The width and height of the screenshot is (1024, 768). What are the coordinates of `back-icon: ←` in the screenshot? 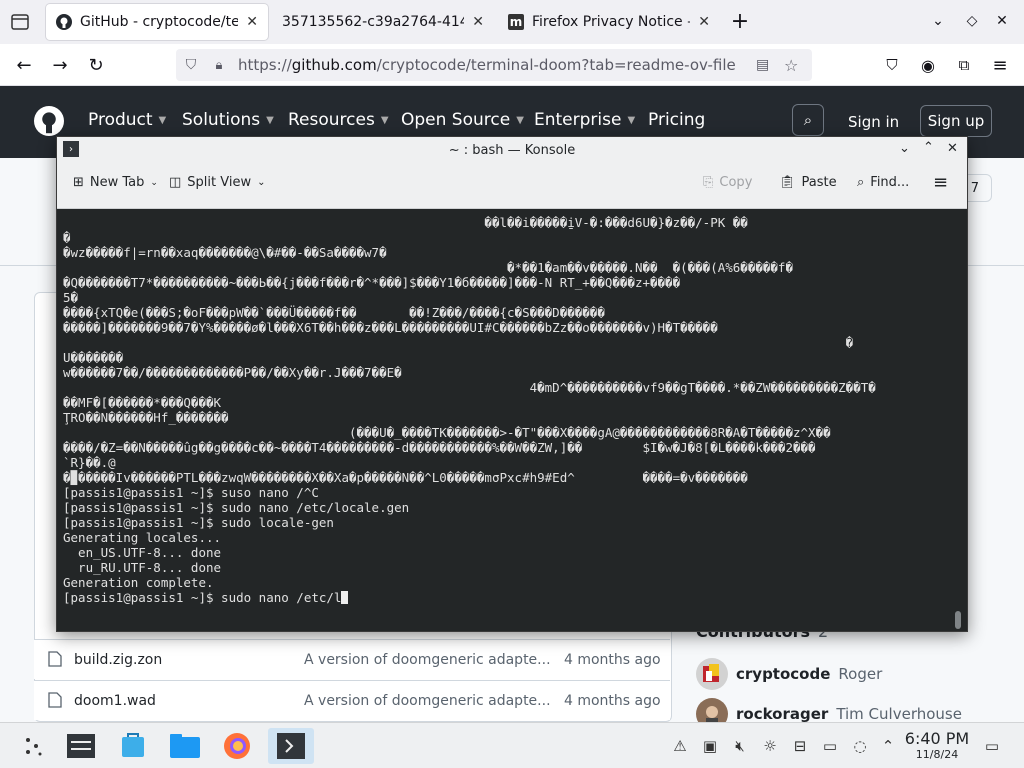 It's located at (24, 65).